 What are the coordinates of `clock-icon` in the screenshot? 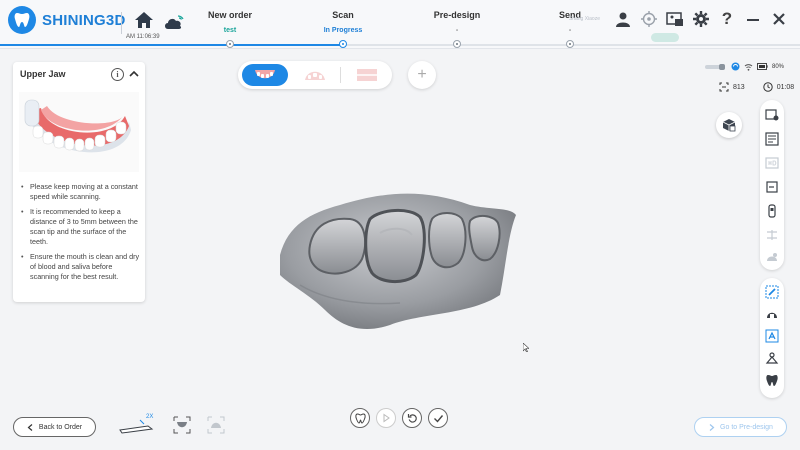 It's located at (767, 87).